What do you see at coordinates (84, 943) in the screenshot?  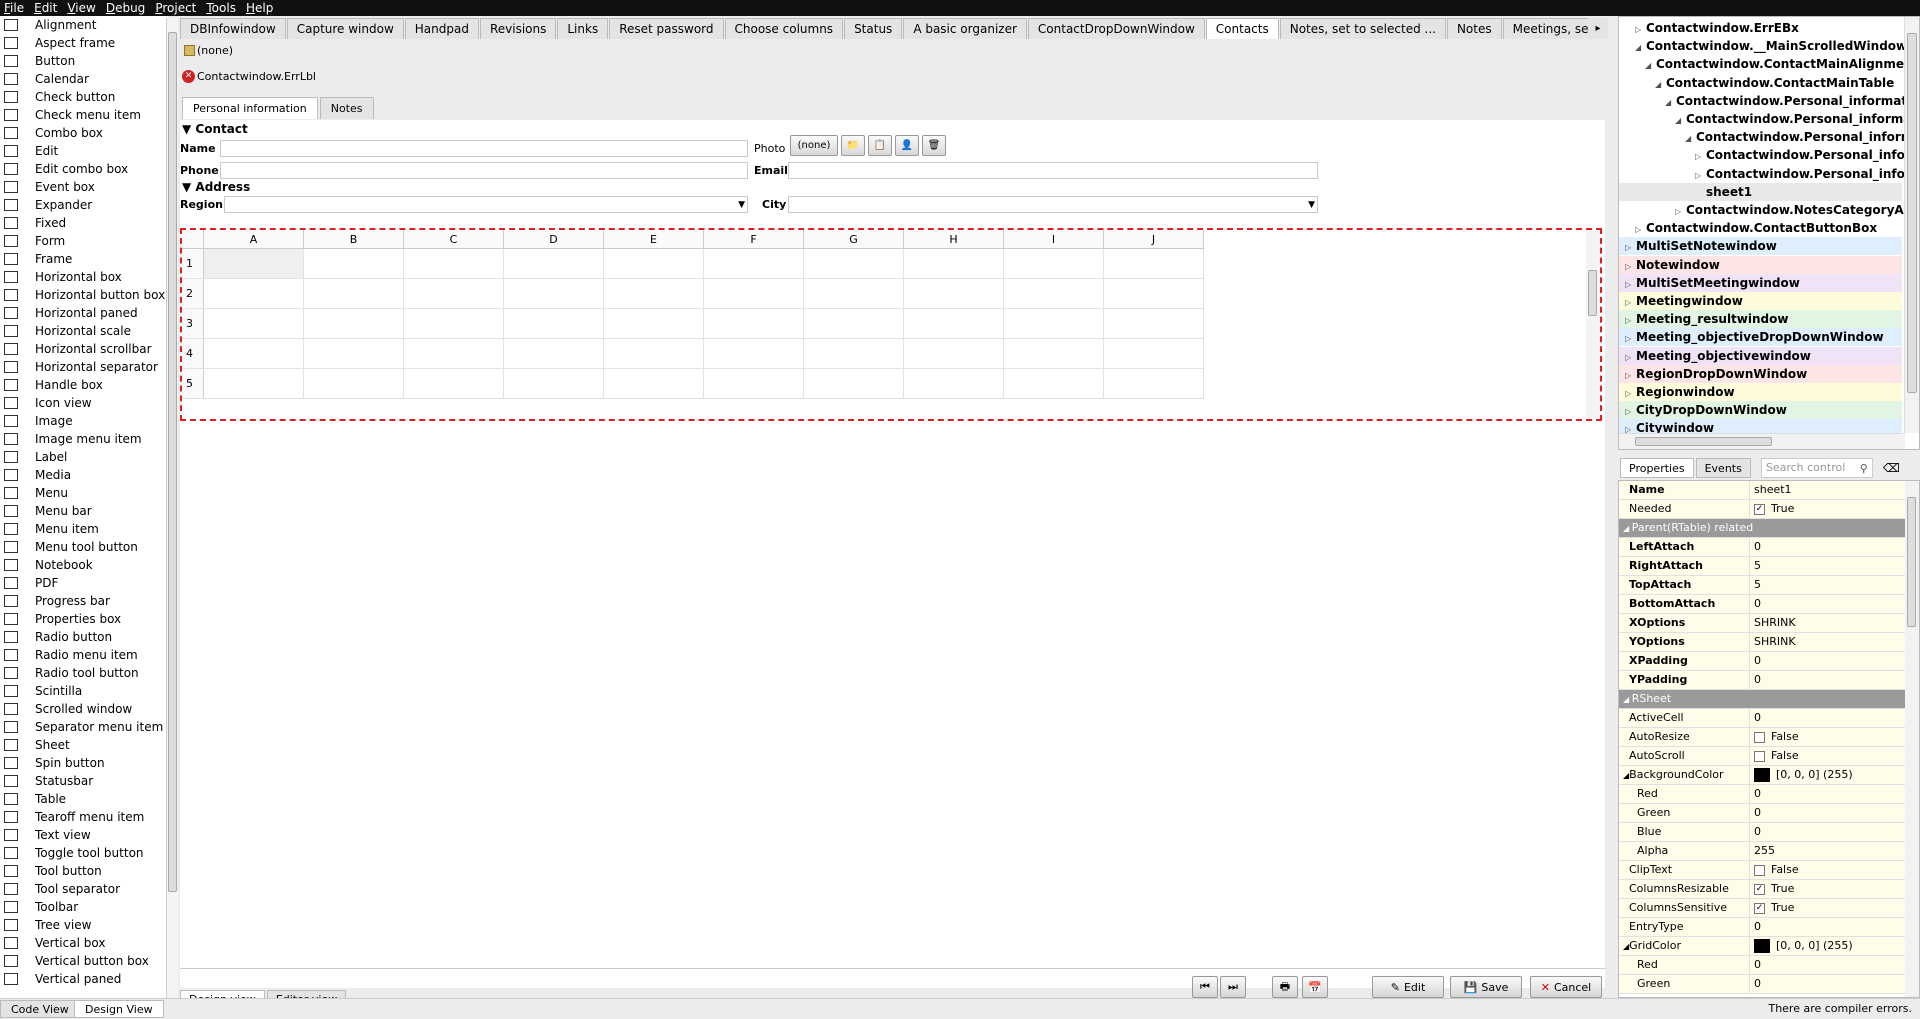 I see `toolbox-item-vertical-box: Vertical box` at bounding box center [84, 943].